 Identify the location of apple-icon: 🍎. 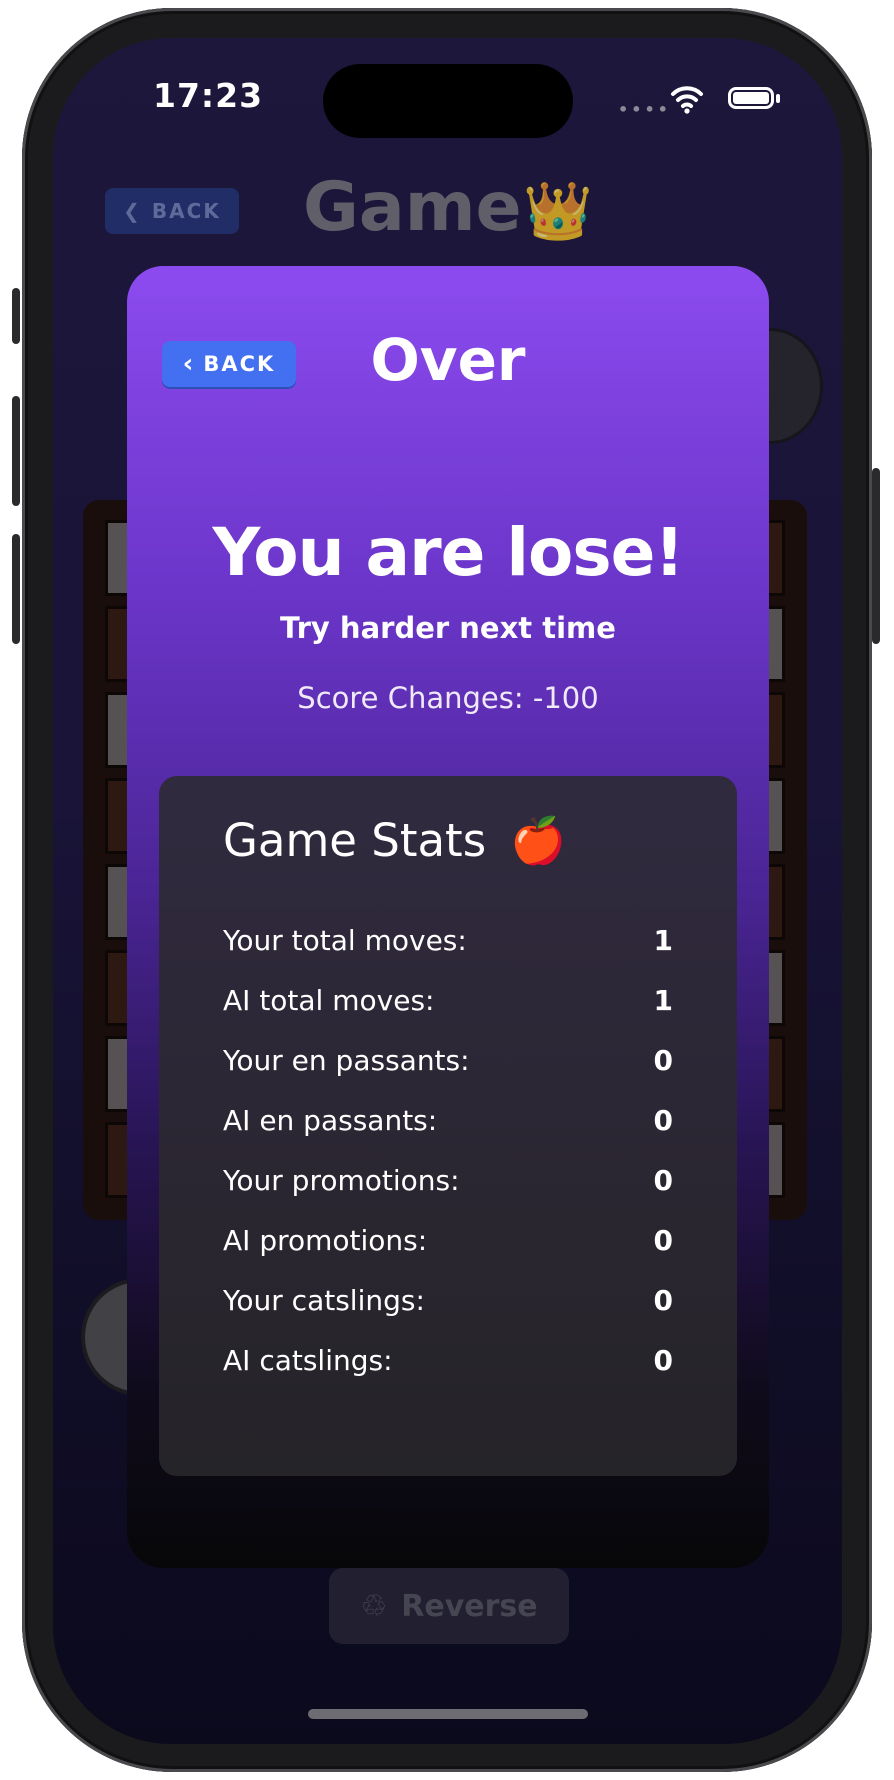
(538, 840).